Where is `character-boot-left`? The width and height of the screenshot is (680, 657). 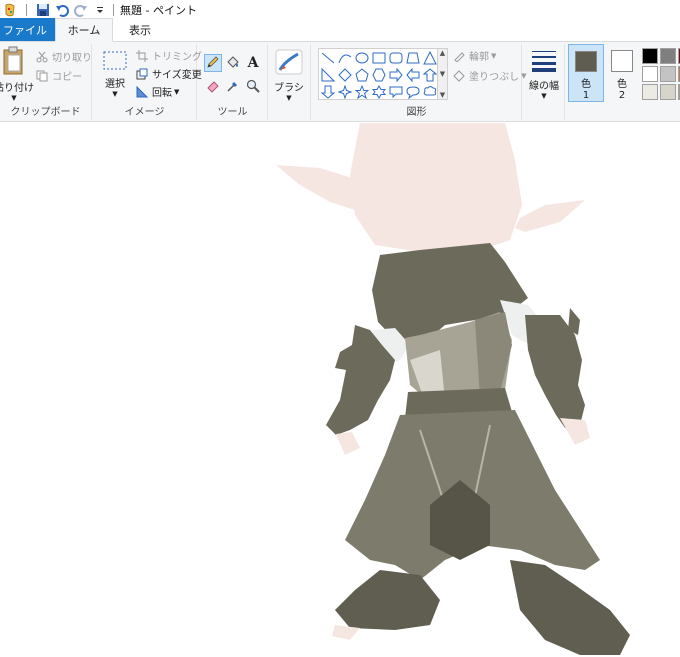 character-boot-left is located at coordinates (387, 600).